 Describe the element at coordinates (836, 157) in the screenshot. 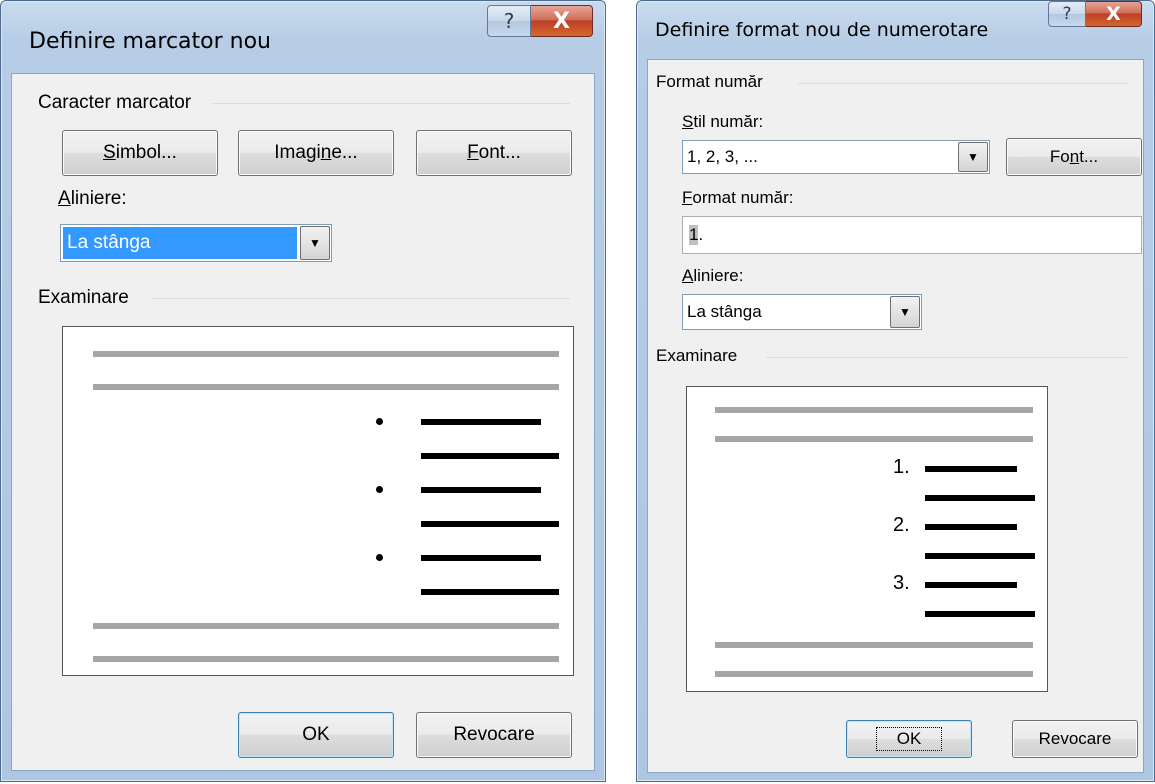

I see `number-style-dropdown: 1, 2, 3, ... ▼` at that location.